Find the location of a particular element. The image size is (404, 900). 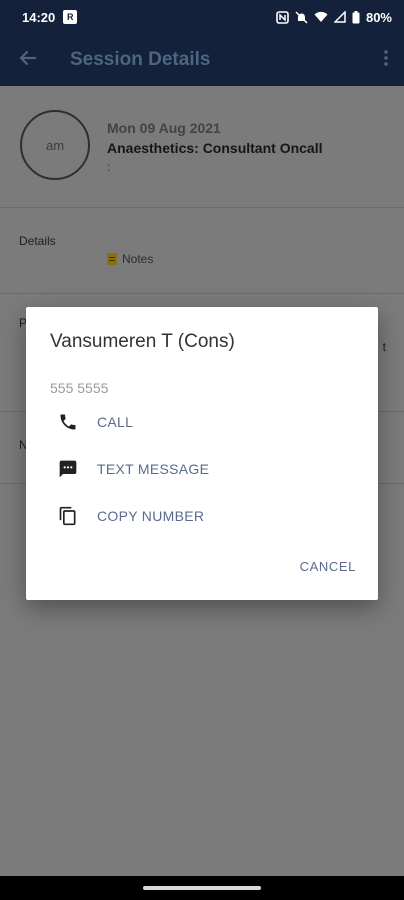

battery-percent: 80% is located at coordinates (378, 17).